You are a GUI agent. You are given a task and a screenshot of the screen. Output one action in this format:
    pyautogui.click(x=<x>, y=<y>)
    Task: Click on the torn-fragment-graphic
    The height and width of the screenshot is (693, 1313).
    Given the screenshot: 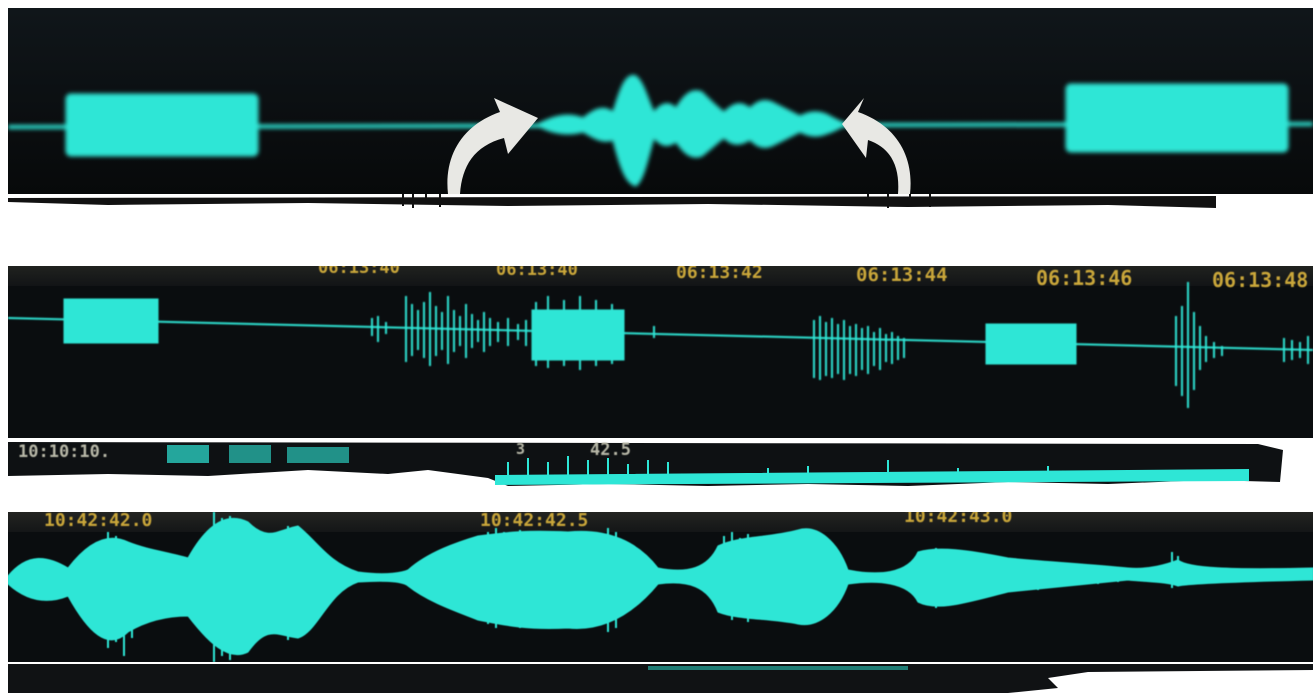 What is the action you would take?
    pyautogui.click(x=645, y=464)
    